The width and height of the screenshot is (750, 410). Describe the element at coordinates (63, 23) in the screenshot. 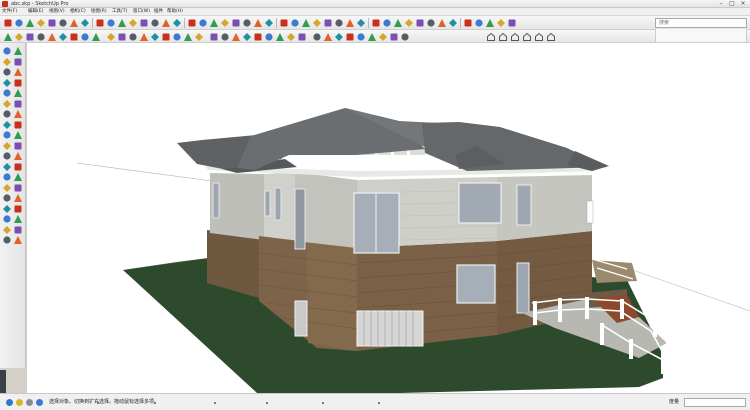

I see `circle-icon` at that location.